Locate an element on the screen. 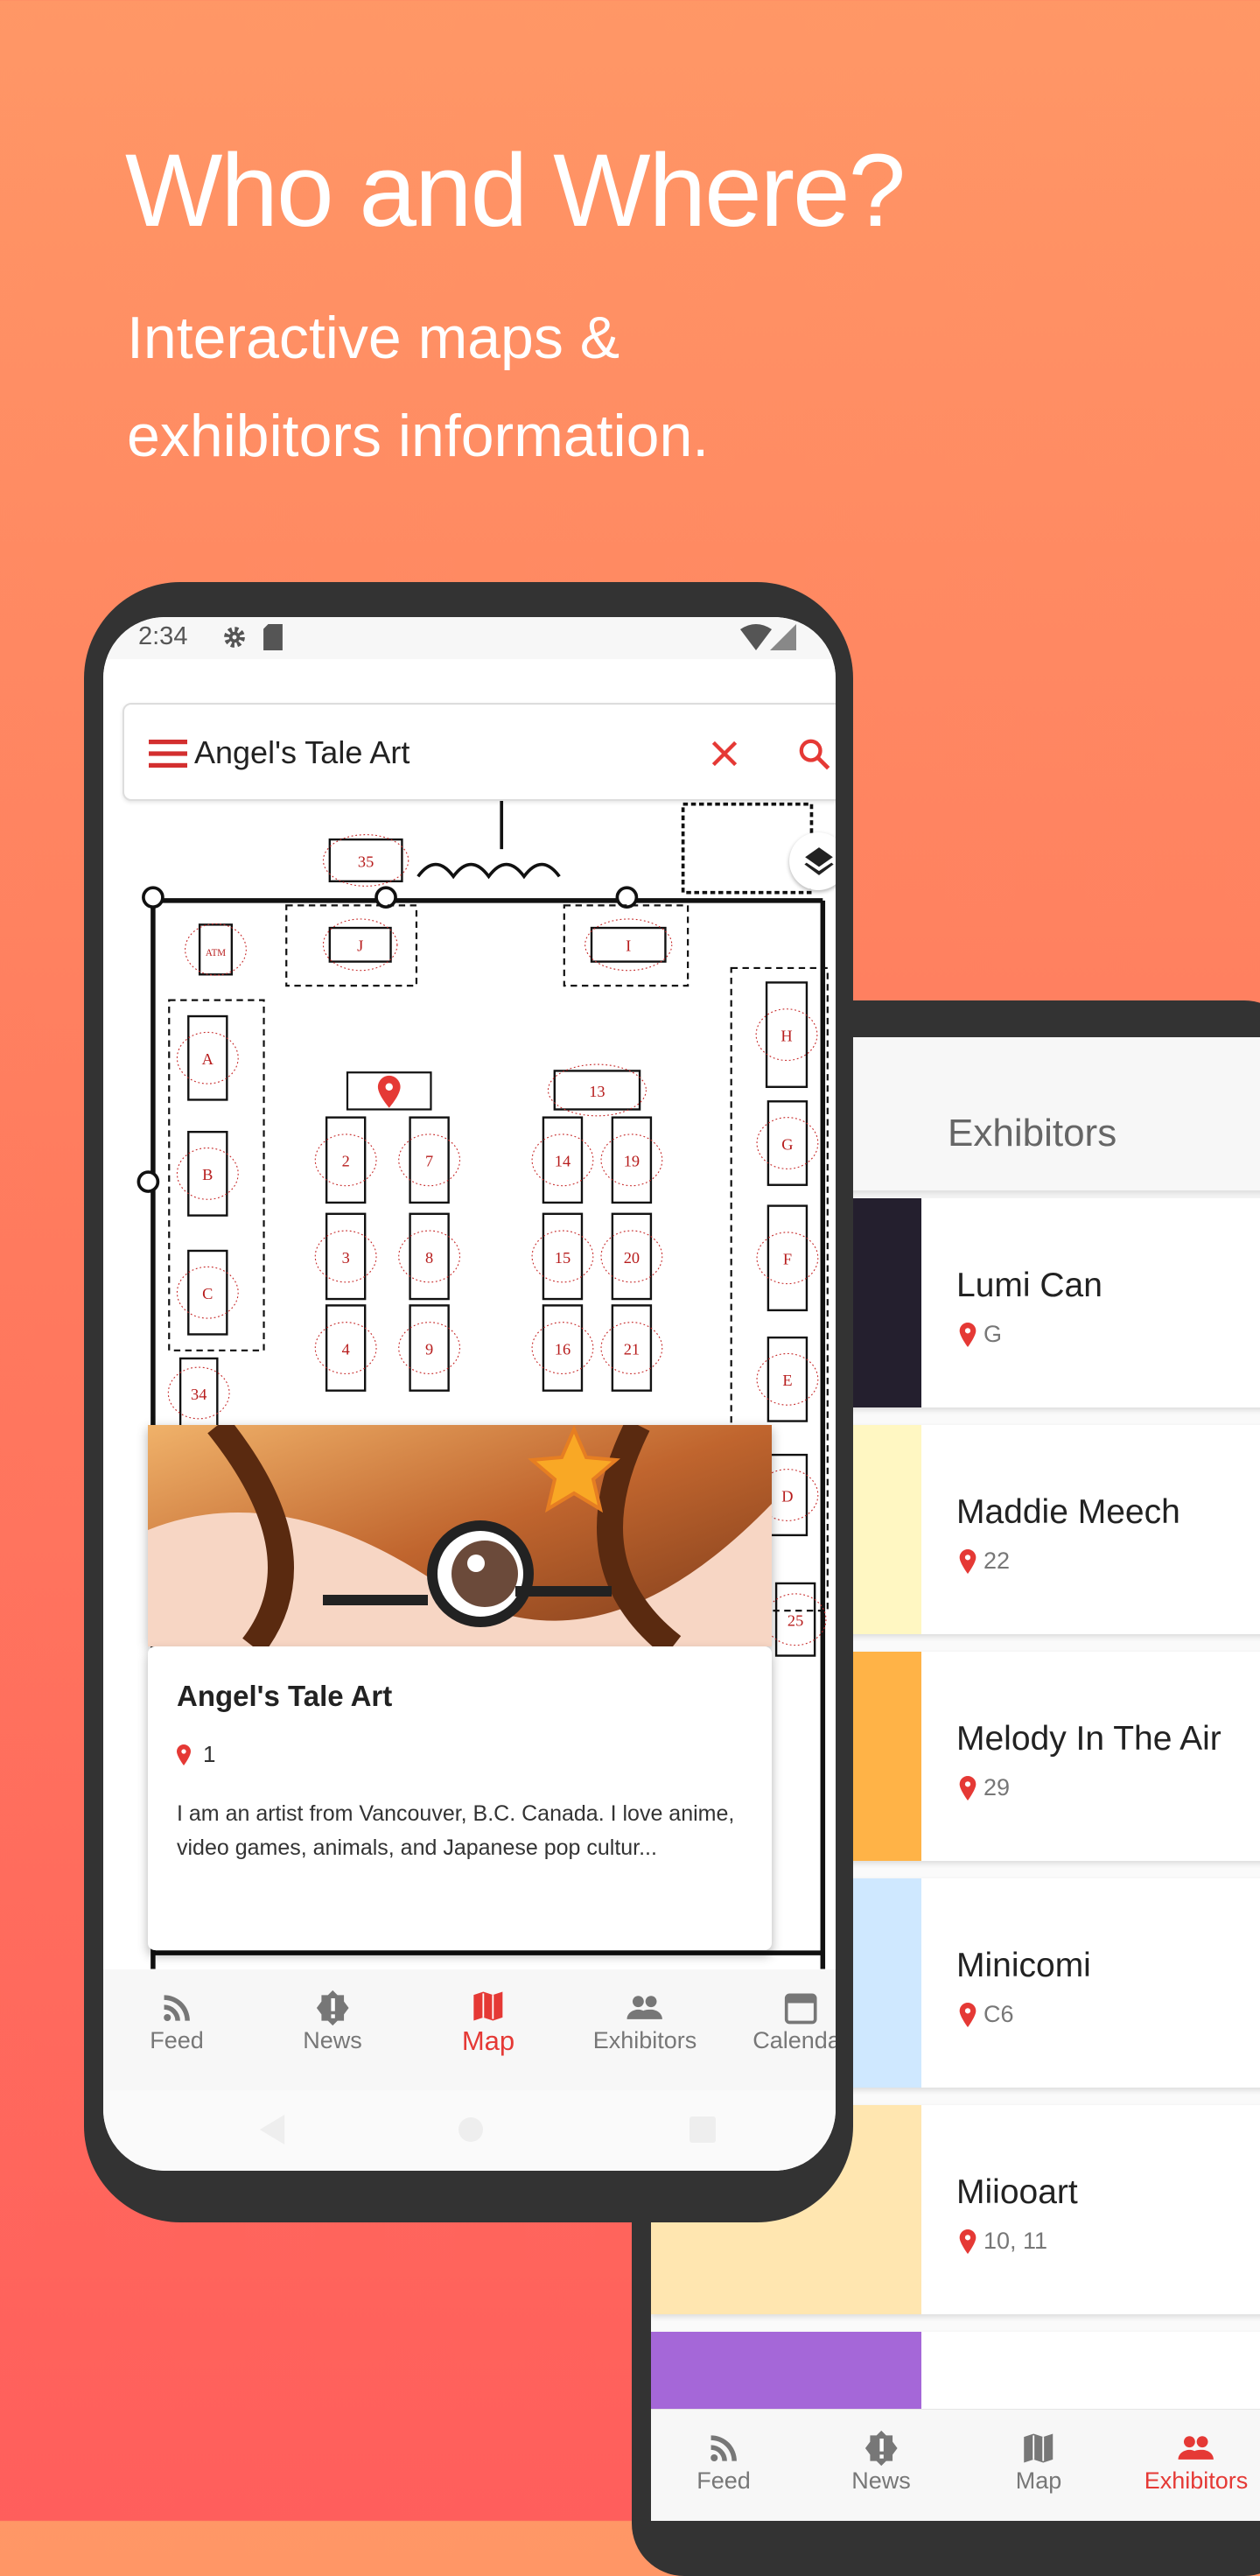 The image size is (1260, 2576). booth-label: 16 is located at coordinates (562, 1349).